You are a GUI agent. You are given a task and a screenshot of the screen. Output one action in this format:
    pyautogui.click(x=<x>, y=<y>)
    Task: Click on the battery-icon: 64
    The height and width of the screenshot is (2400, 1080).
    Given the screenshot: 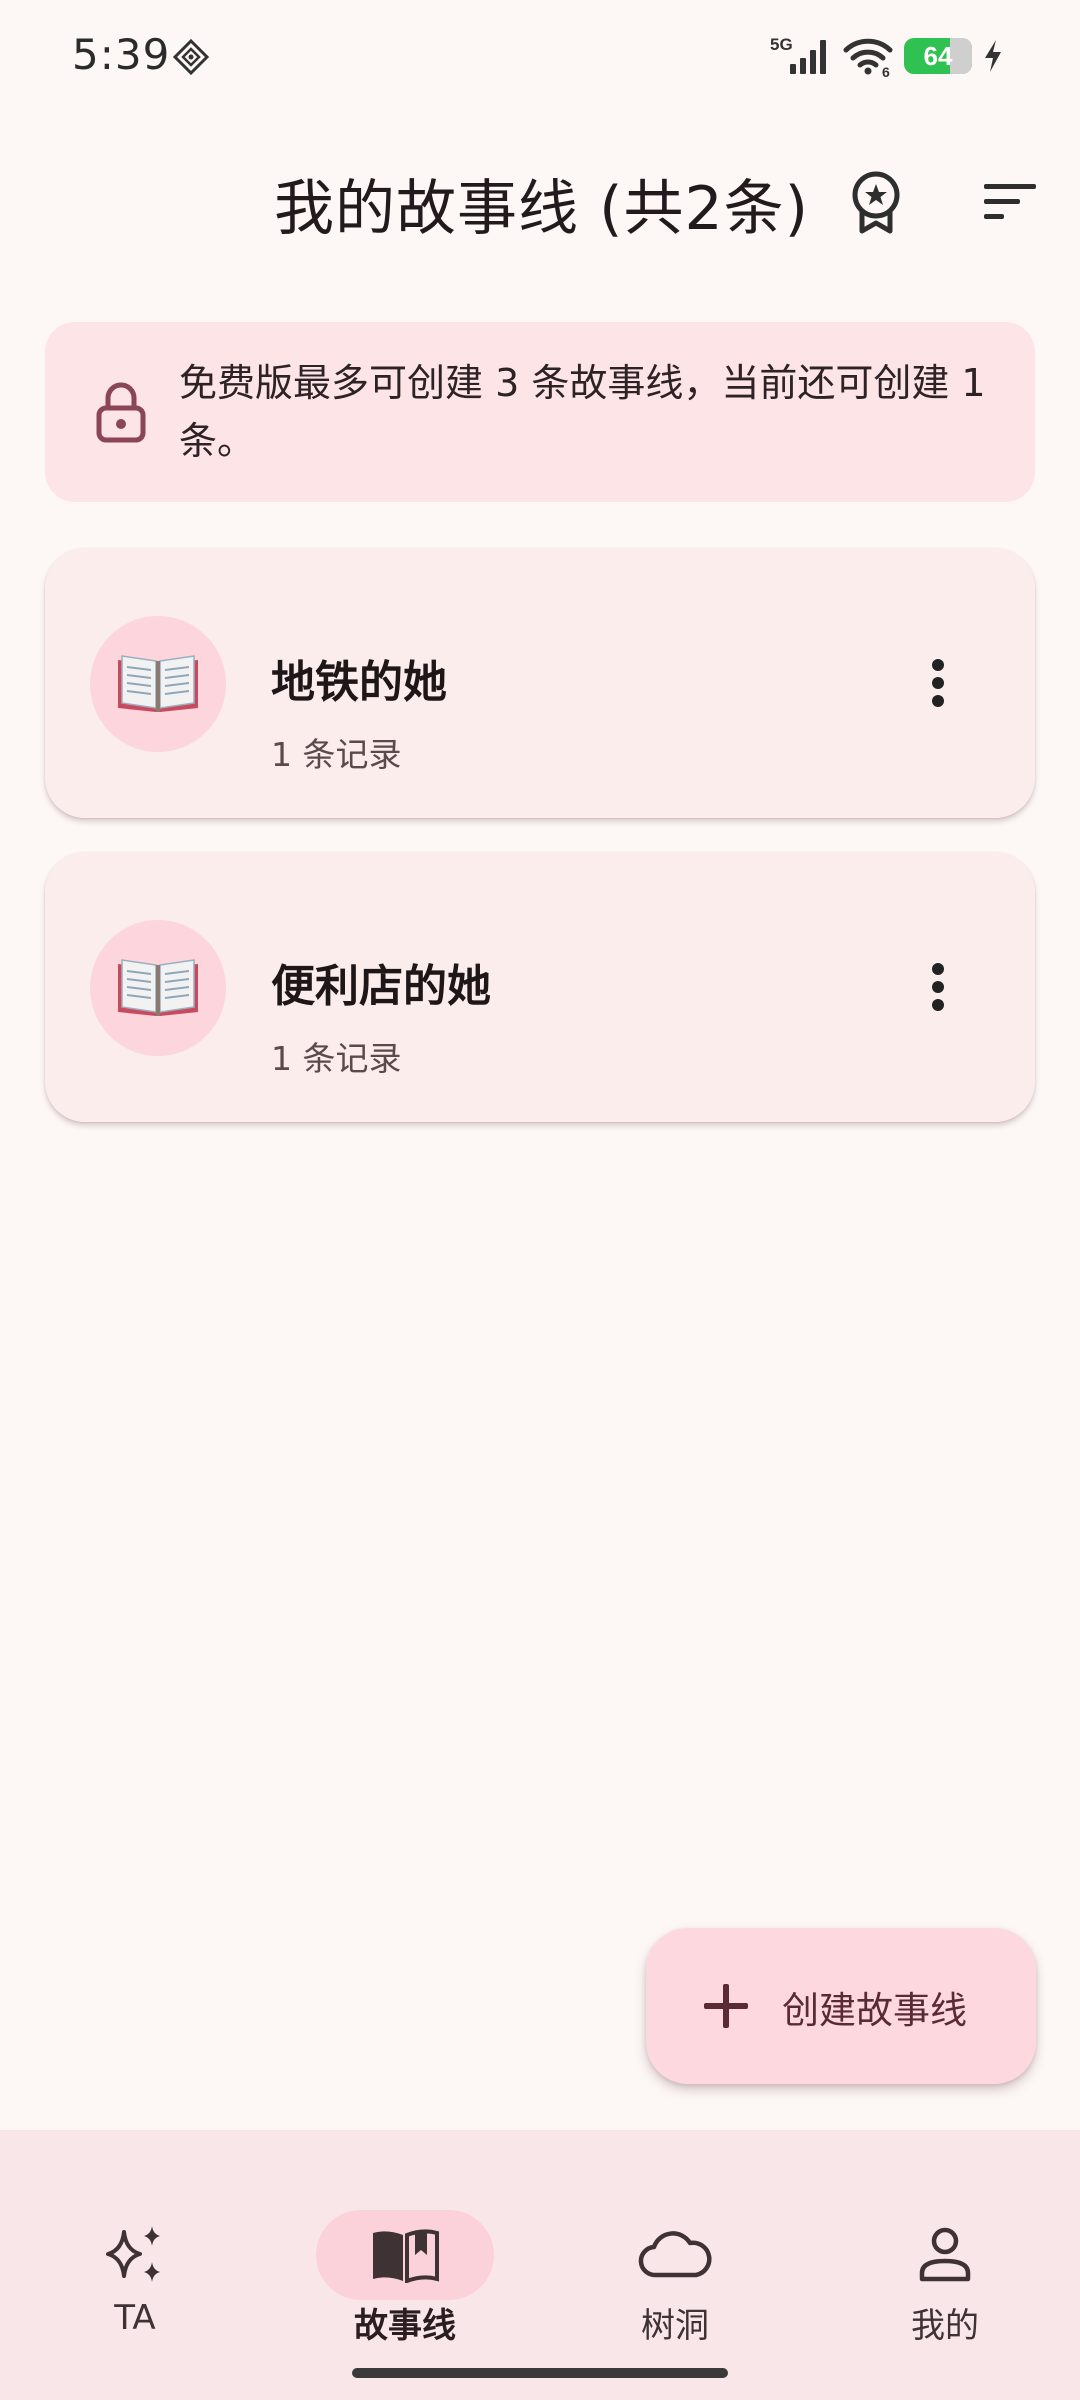 What is the action you would take?
    pyautogui.click(x=938, y=56)
    